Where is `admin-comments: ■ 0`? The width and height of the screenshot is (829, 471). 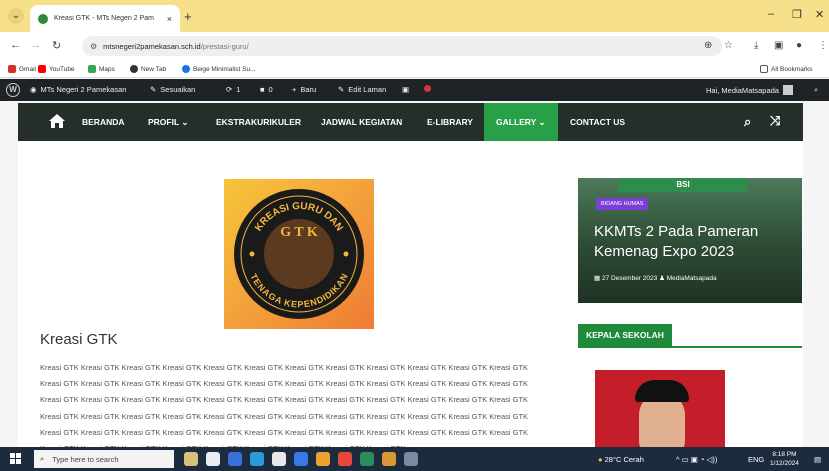
admin-comments: ■ 0 is located at coordinates (266, 89).